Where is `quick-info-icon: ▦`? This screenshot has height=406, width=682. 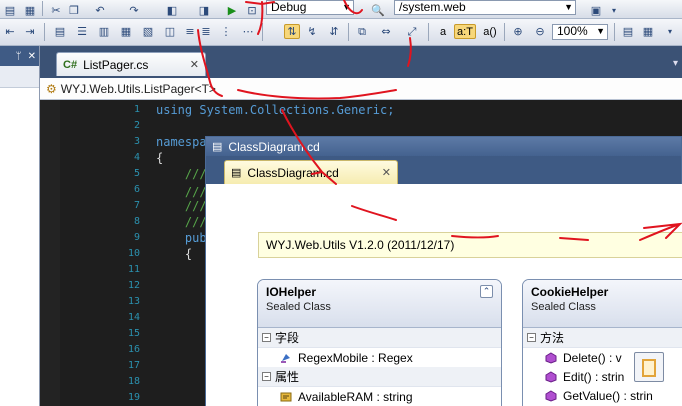
quick-info-icon: ▦ is located at coordinates (126, 31).